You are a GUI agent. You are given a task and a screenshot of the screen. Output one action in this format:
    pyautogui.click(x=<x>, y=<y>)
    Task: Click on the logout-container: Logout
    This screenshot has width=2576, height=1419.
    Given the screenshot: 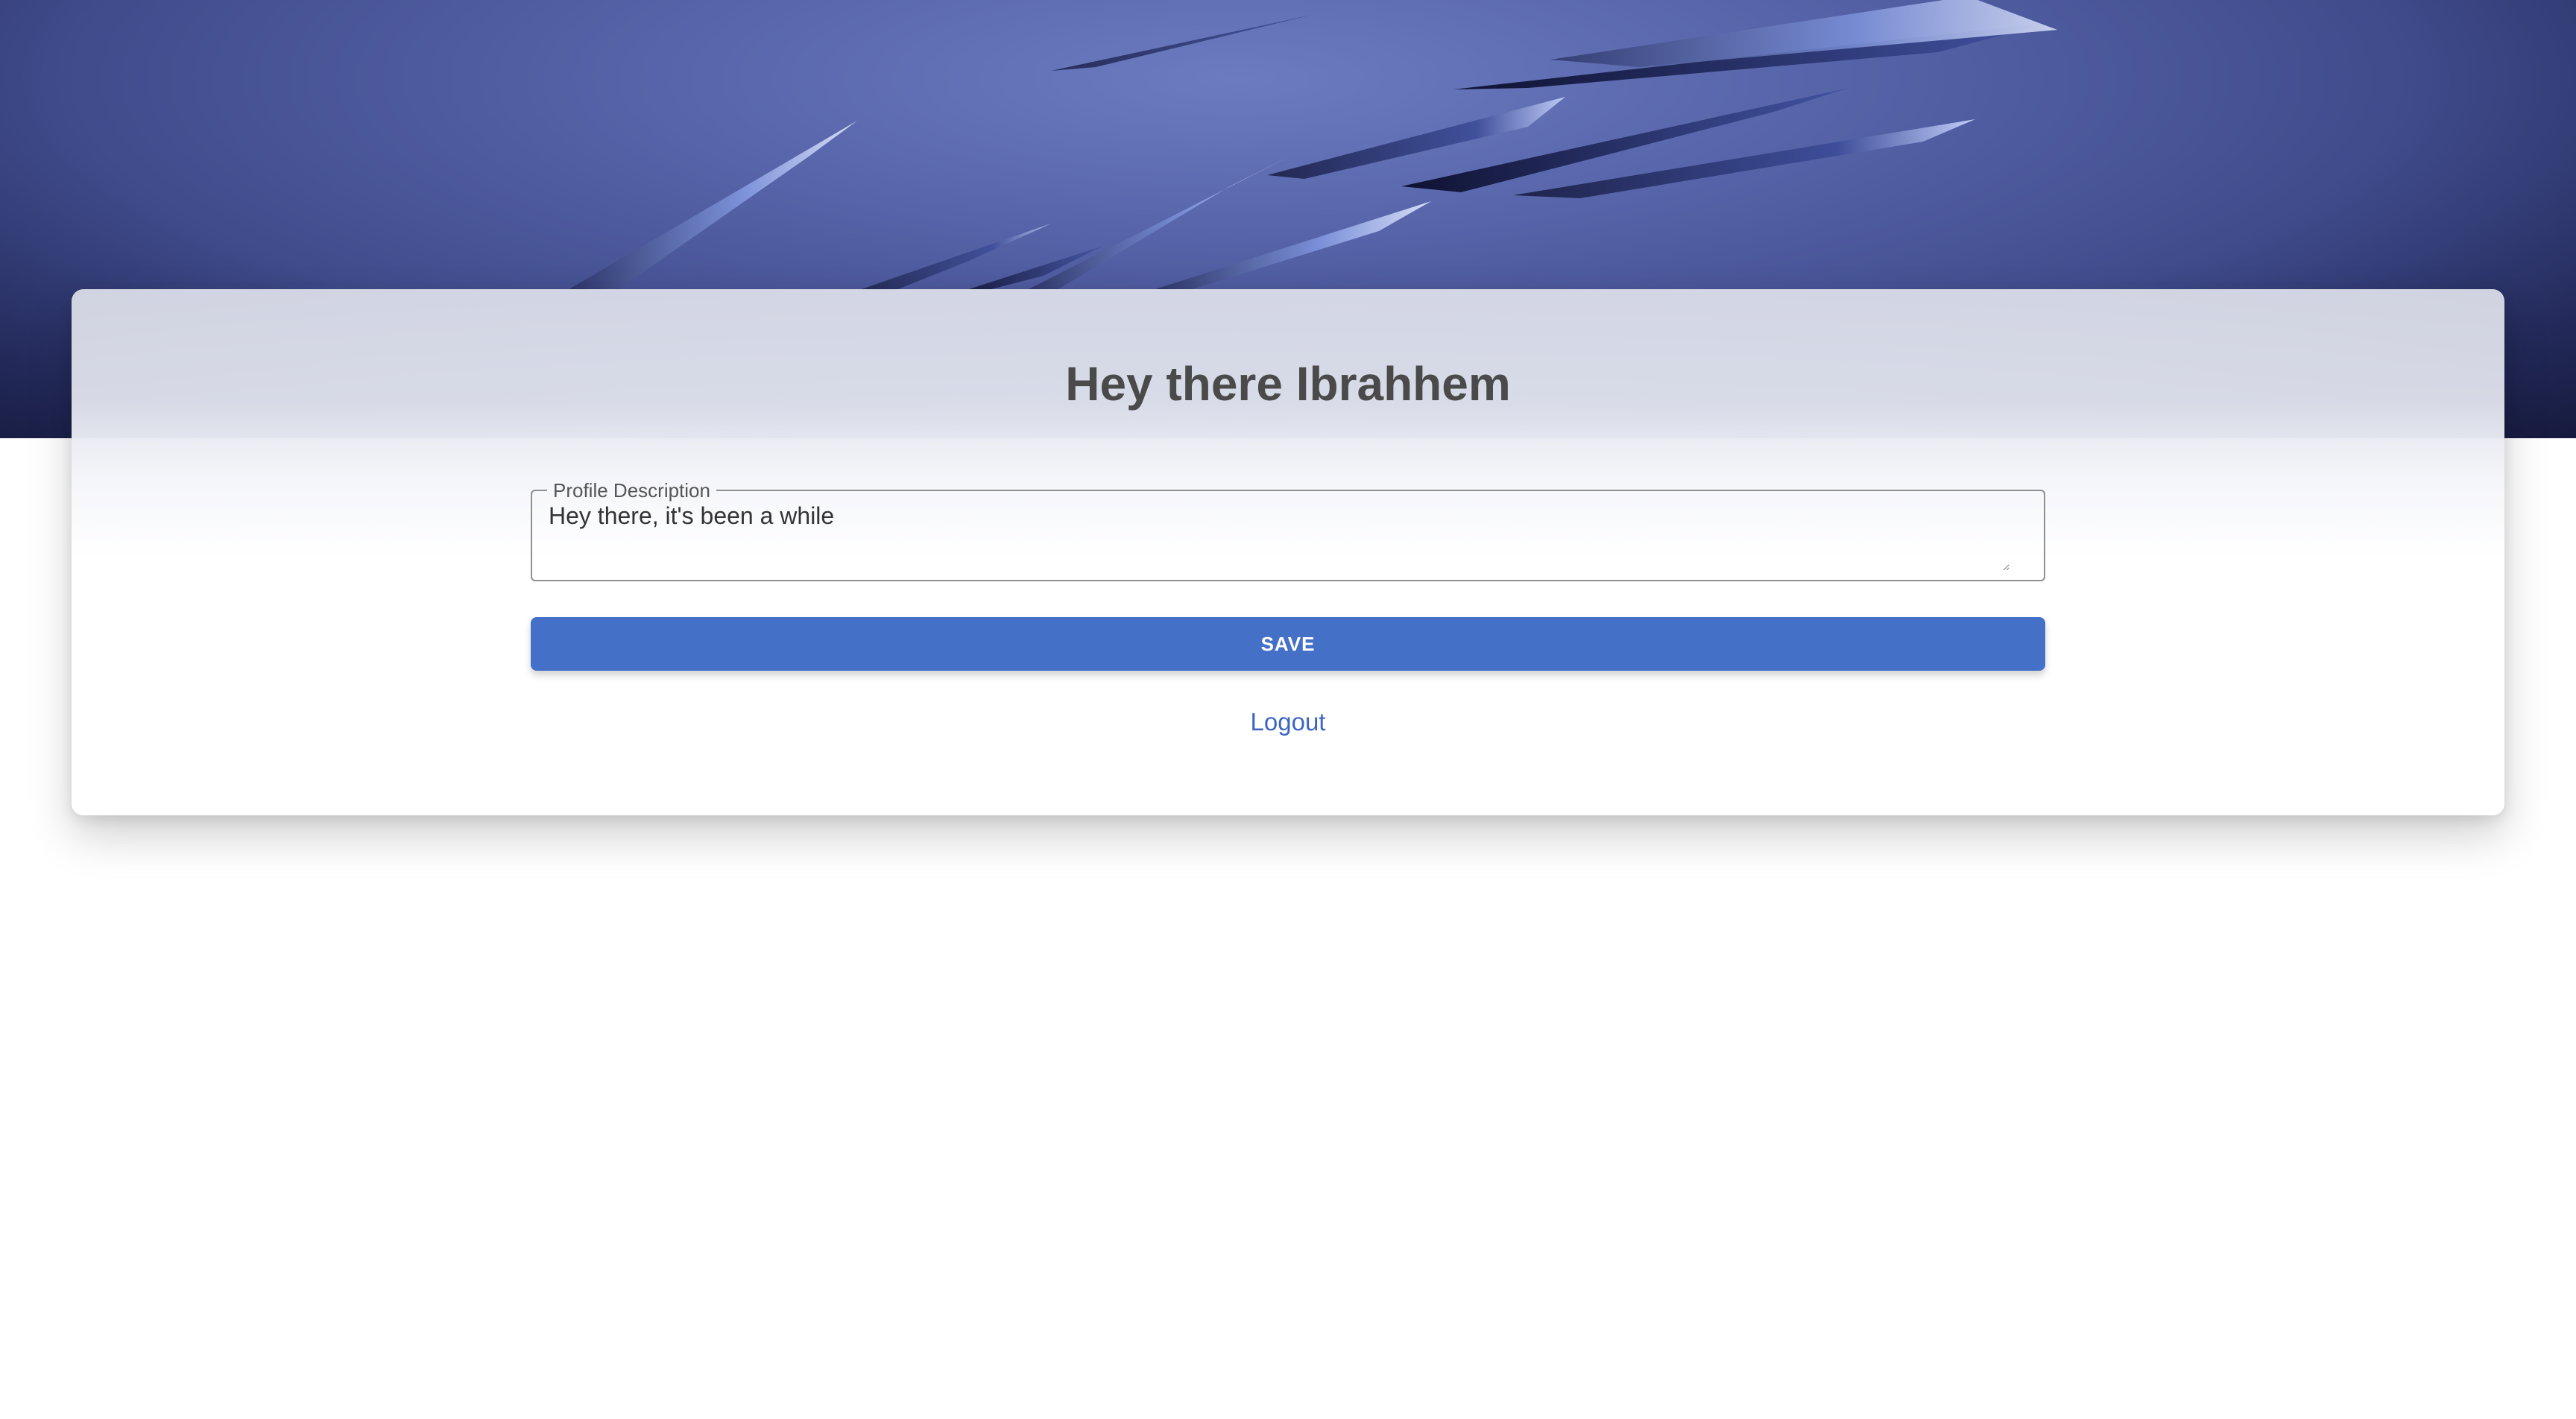 What is the action you would take?
    pyautogui.click(x=1288, y=722)
    